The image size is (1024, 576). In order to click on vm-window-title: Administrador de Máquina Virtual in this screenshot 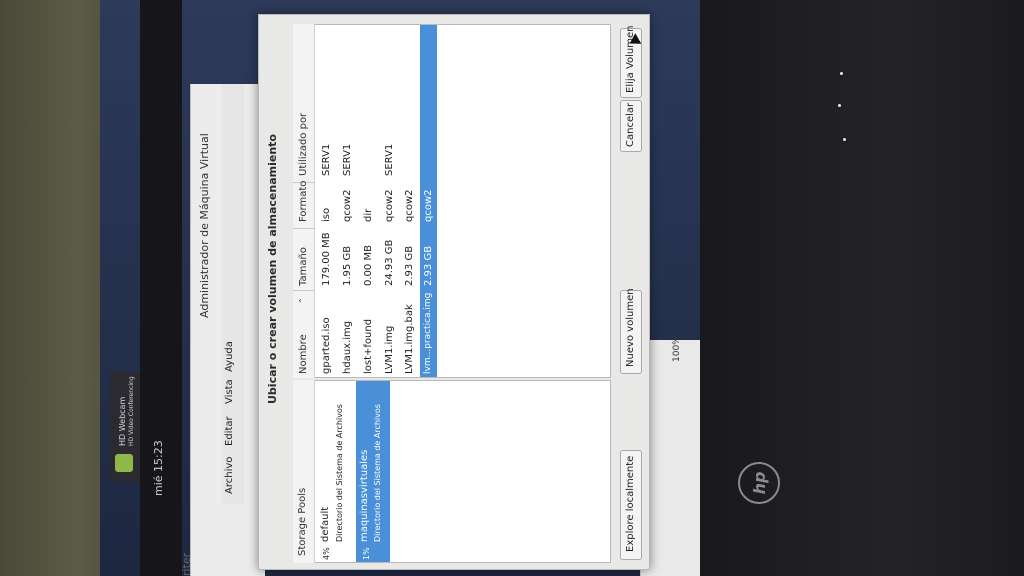, I will do `click(204, 225)`.